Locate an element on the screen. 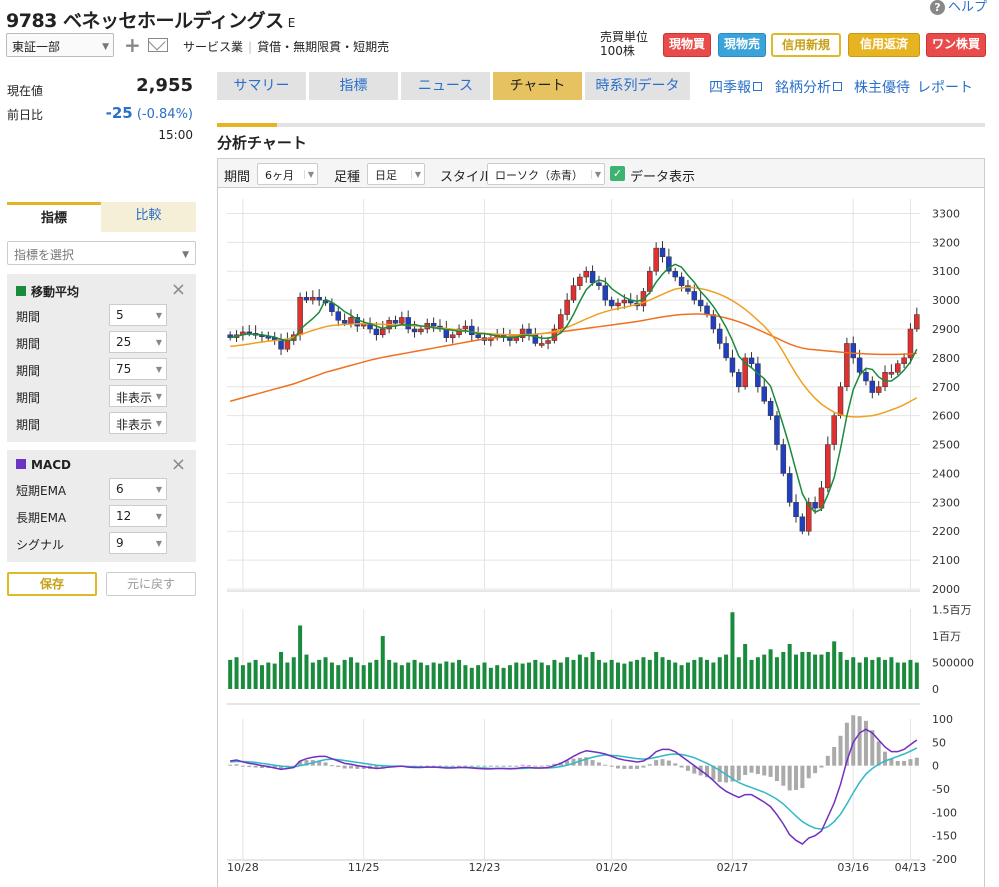  tab-indicators-main: 指標 is located at coordinates (353, 86).